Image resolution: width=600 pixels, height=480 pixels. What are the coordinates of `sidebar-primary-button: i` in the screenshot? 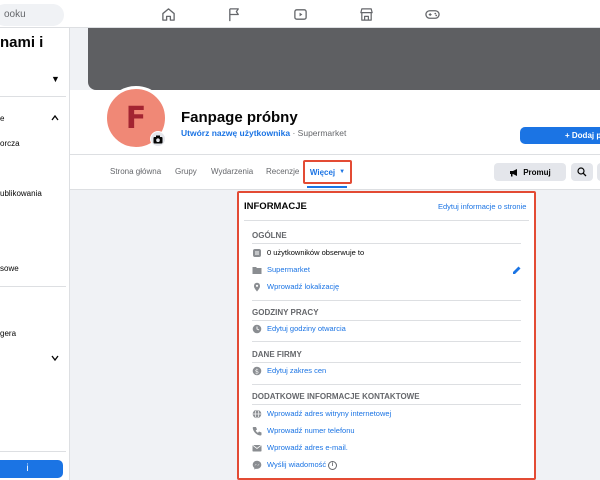 It's located at (31, 469).